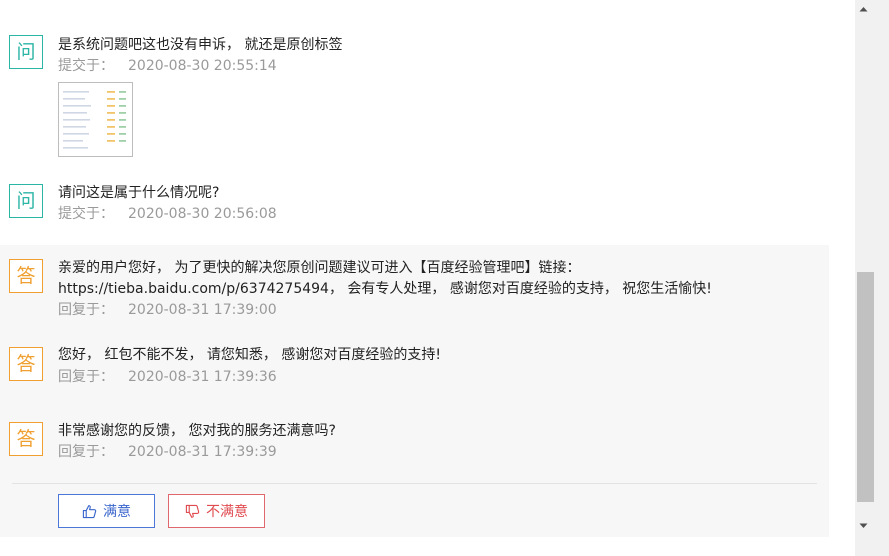 This screenshot has width=889, height=556. Describe the element at coordinates (117, 512) in the screenshot. I see `satisfied-label: 满意` at that location.